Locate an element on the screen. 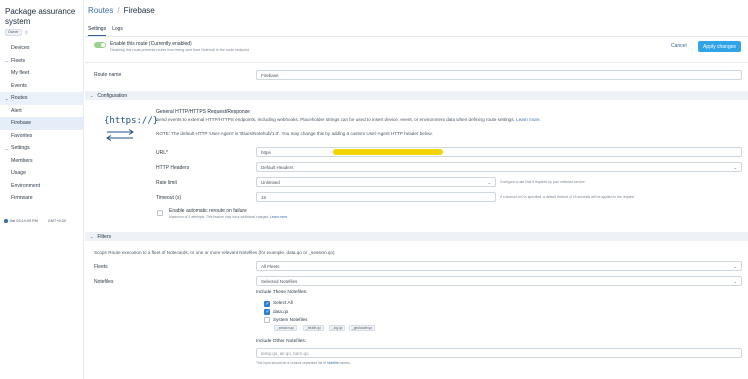 This screenshot has width=748, height=379. sidebar-item-favorites: Favorites is located at coordinates (42, 136).